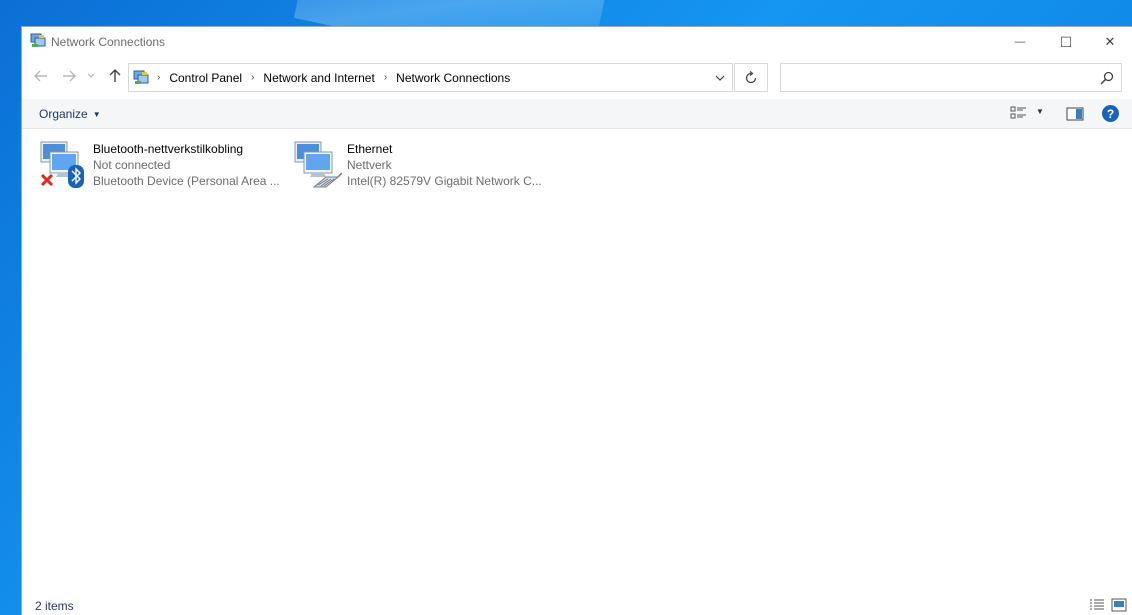 This screenshot has height=615, width=1132. What do you see at coordinates (168, 149) in the screenshot?
I see `connection-name: Bluetooth-nettverkstilkobling` at bounding box center [168, 149].